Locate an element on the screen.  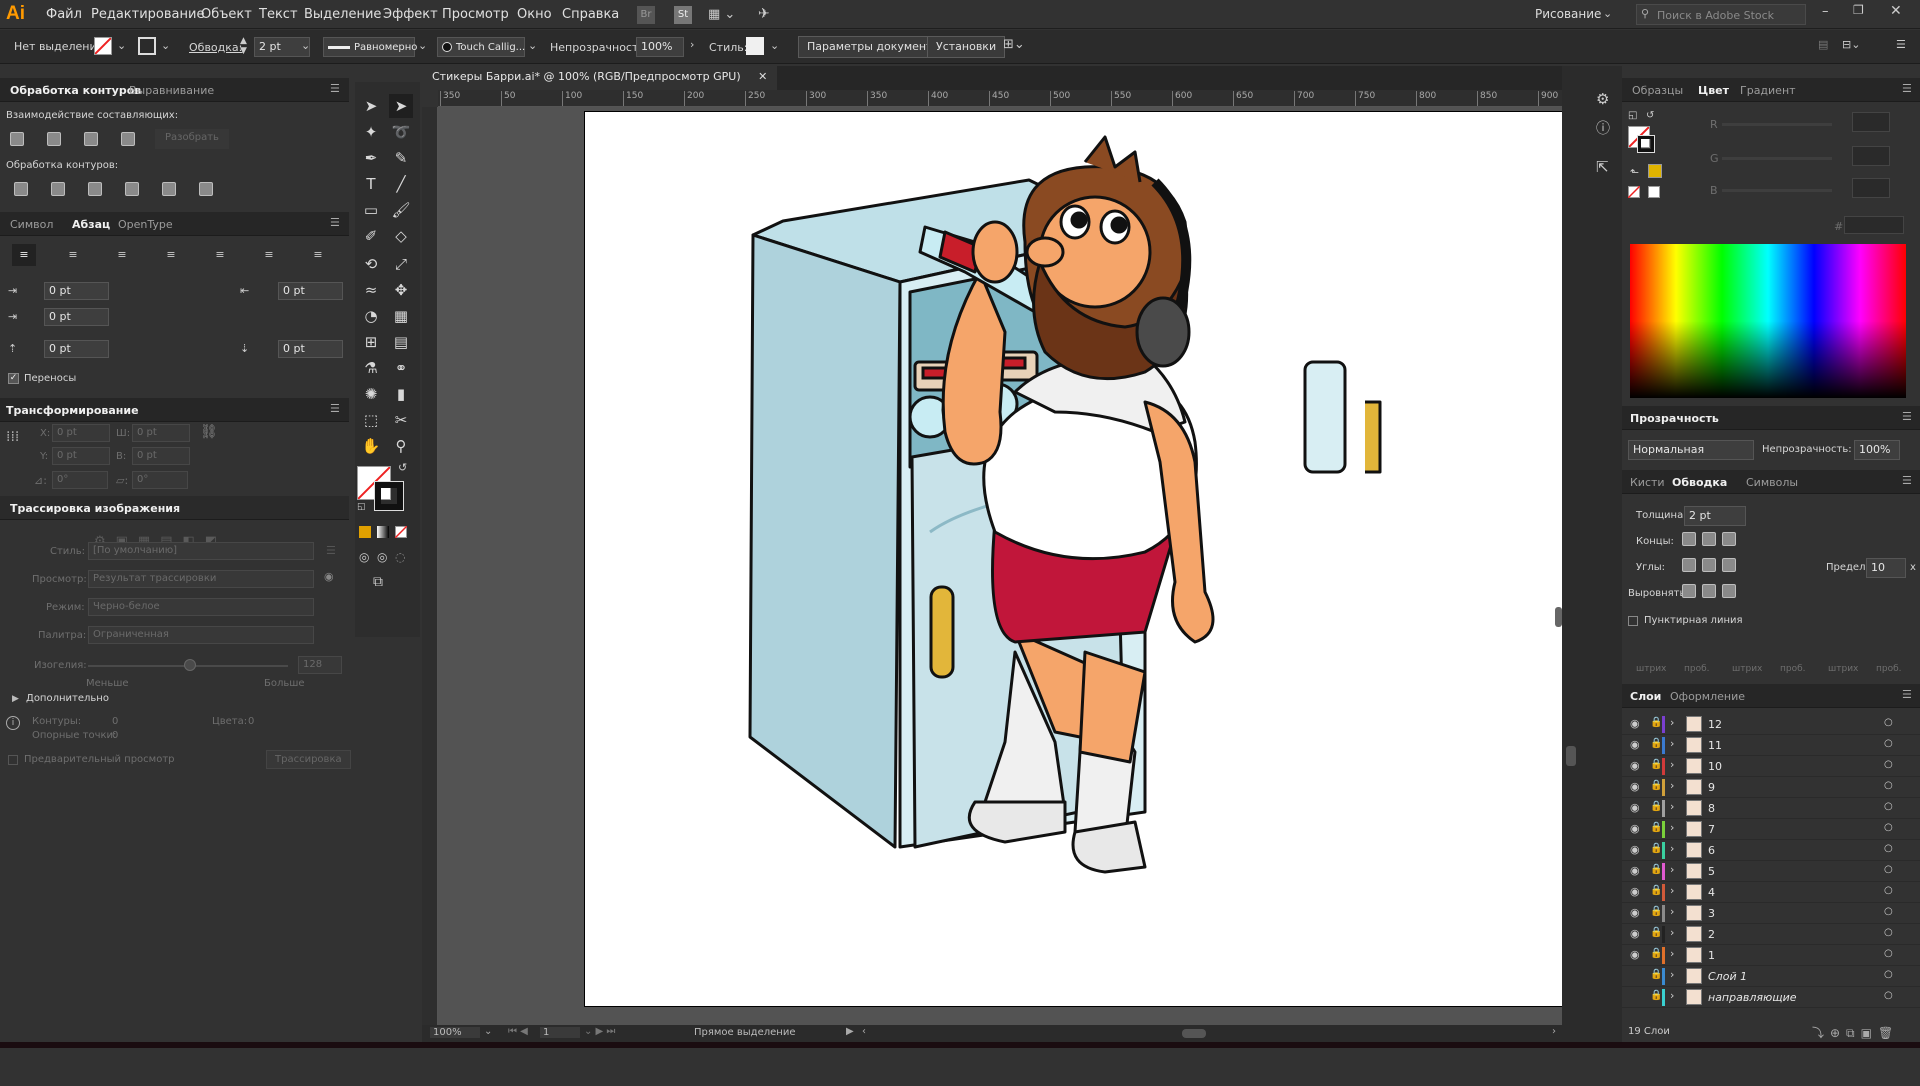
h-field: 0 pt is located at coordinates (161, 456).